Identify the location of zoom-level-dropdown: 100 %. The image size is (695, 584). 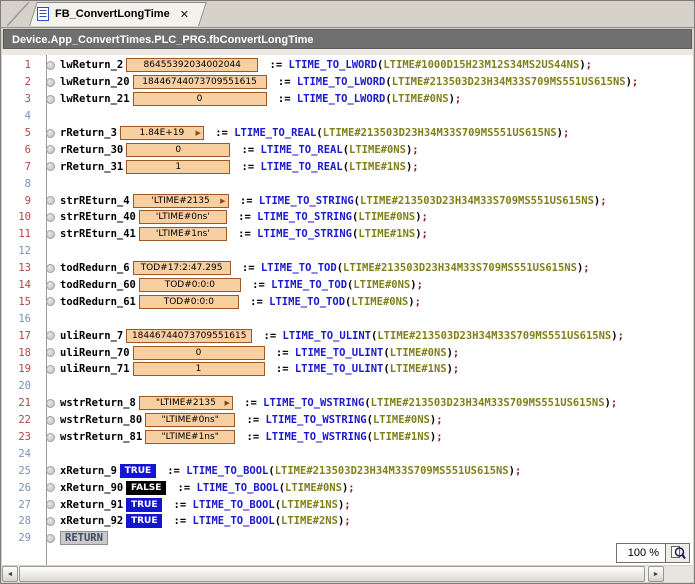
(641, 553).